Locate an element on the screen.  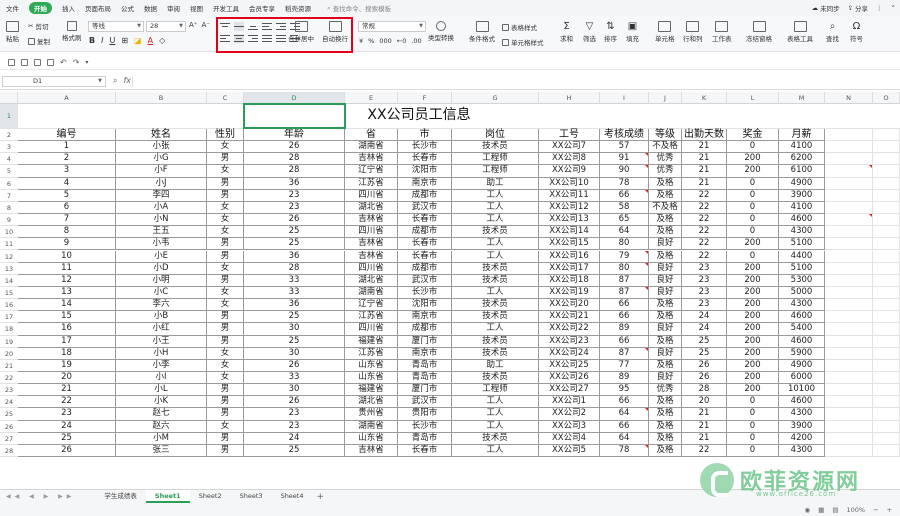
cell: XX公司27 is located at coordinates (569, 390).